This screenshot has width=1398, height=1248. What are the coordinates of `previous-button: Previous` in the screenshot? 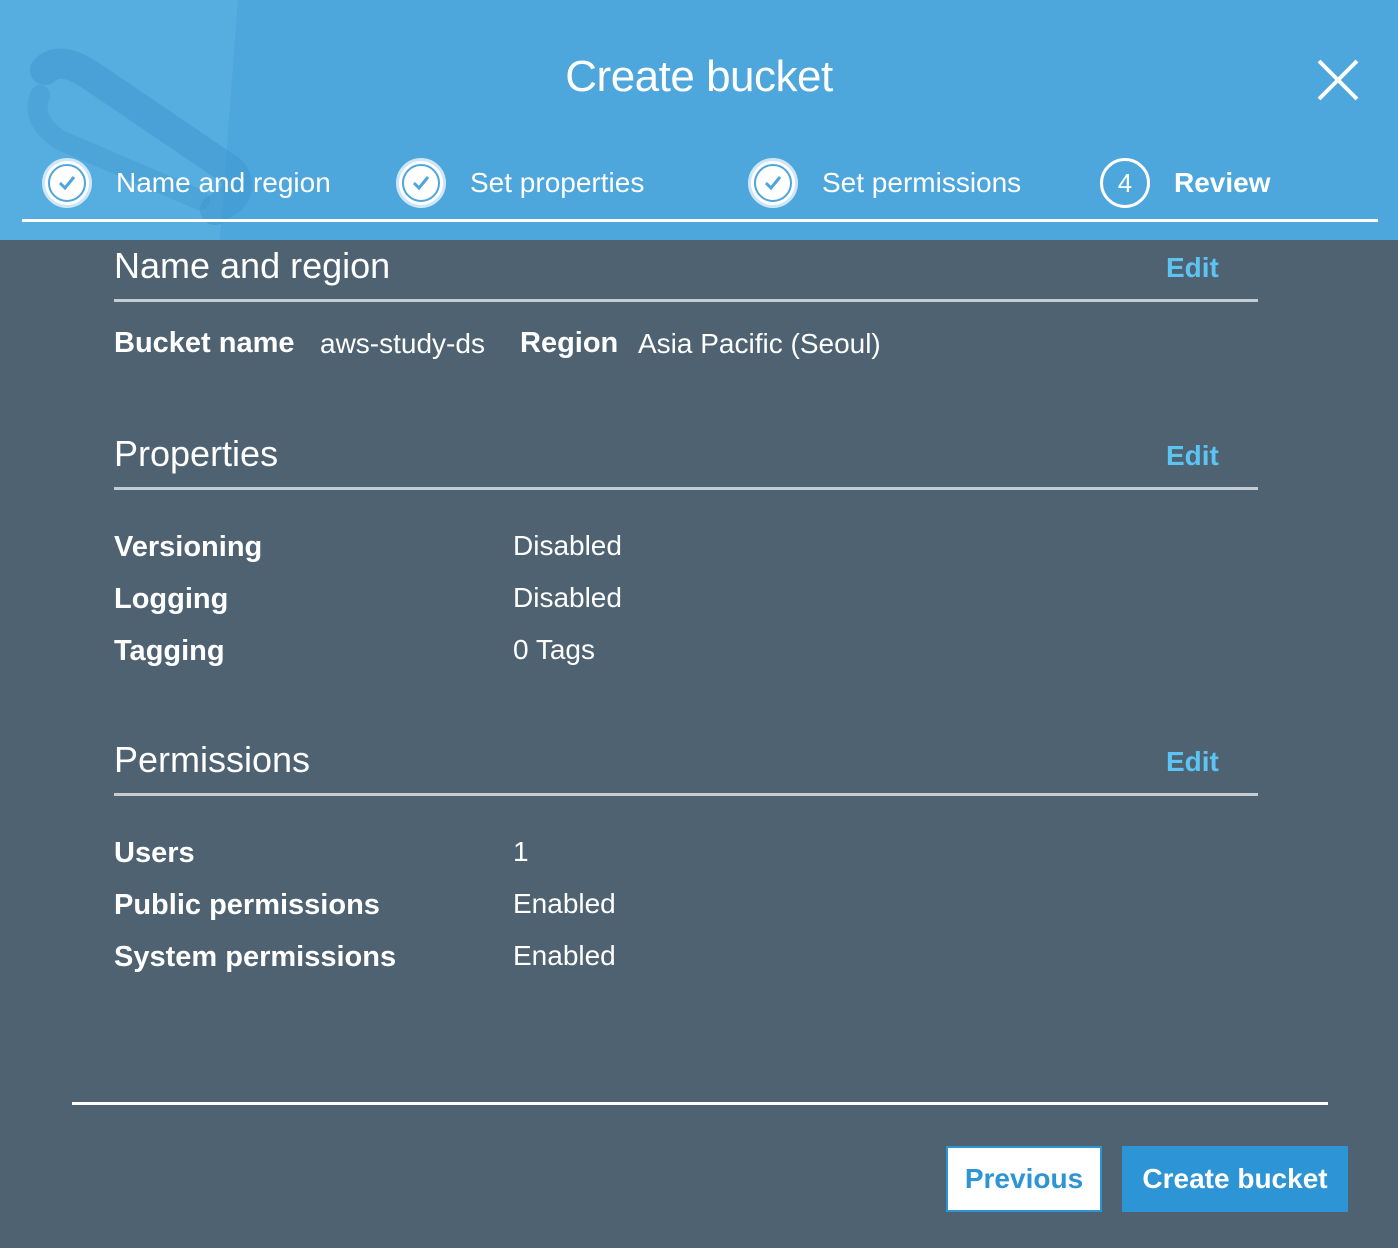 It's located at (1024, 1179).